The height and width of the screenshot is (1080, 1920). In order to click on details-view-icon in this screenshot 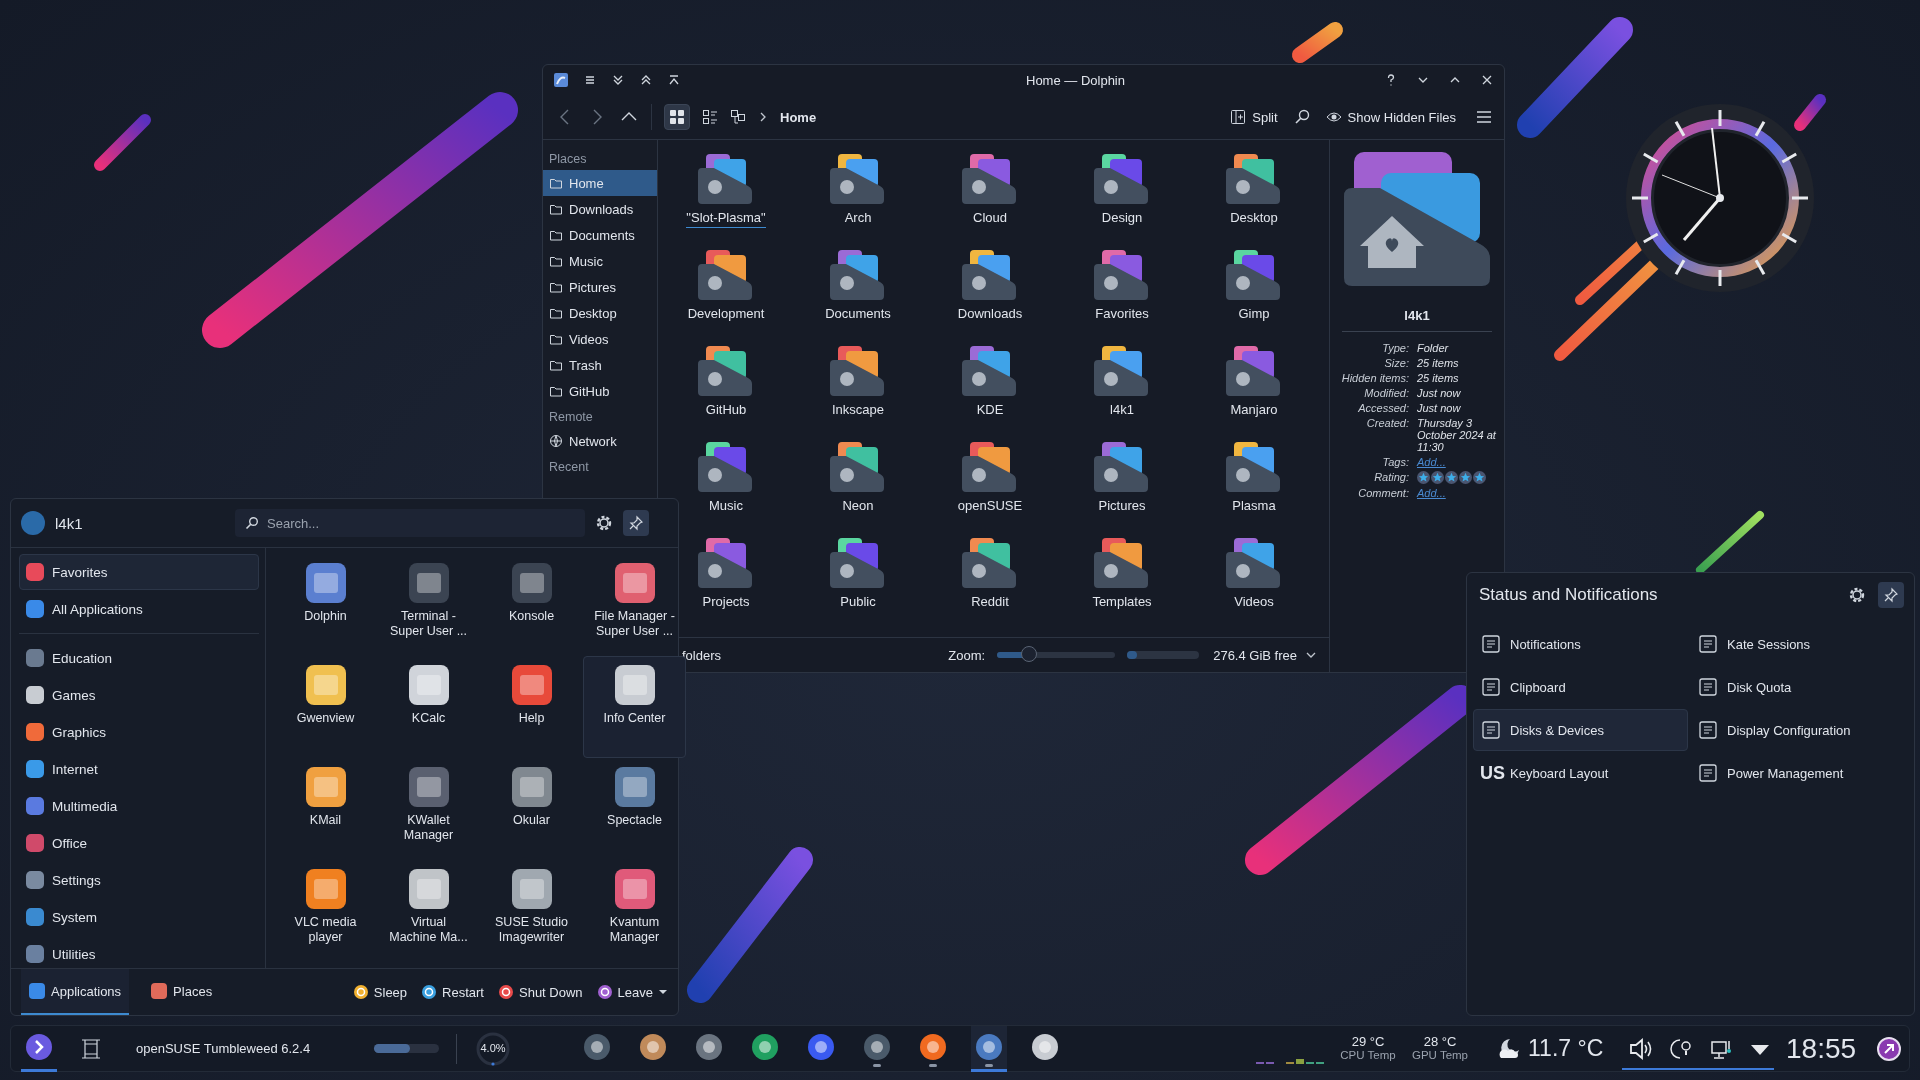, I will do `click(710, 117)`.